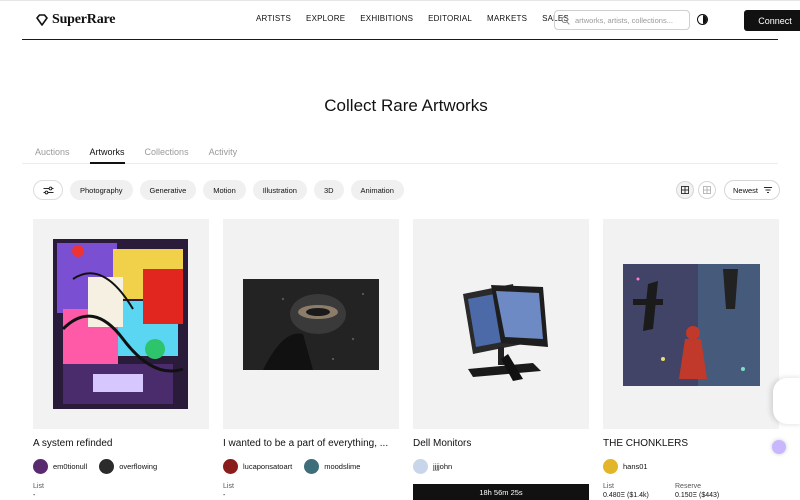 This screenshot has height=500, width=800. Describe the element at coordinates (342, 466) in the screenshot. I see `owner-name: moodslime` at that location.